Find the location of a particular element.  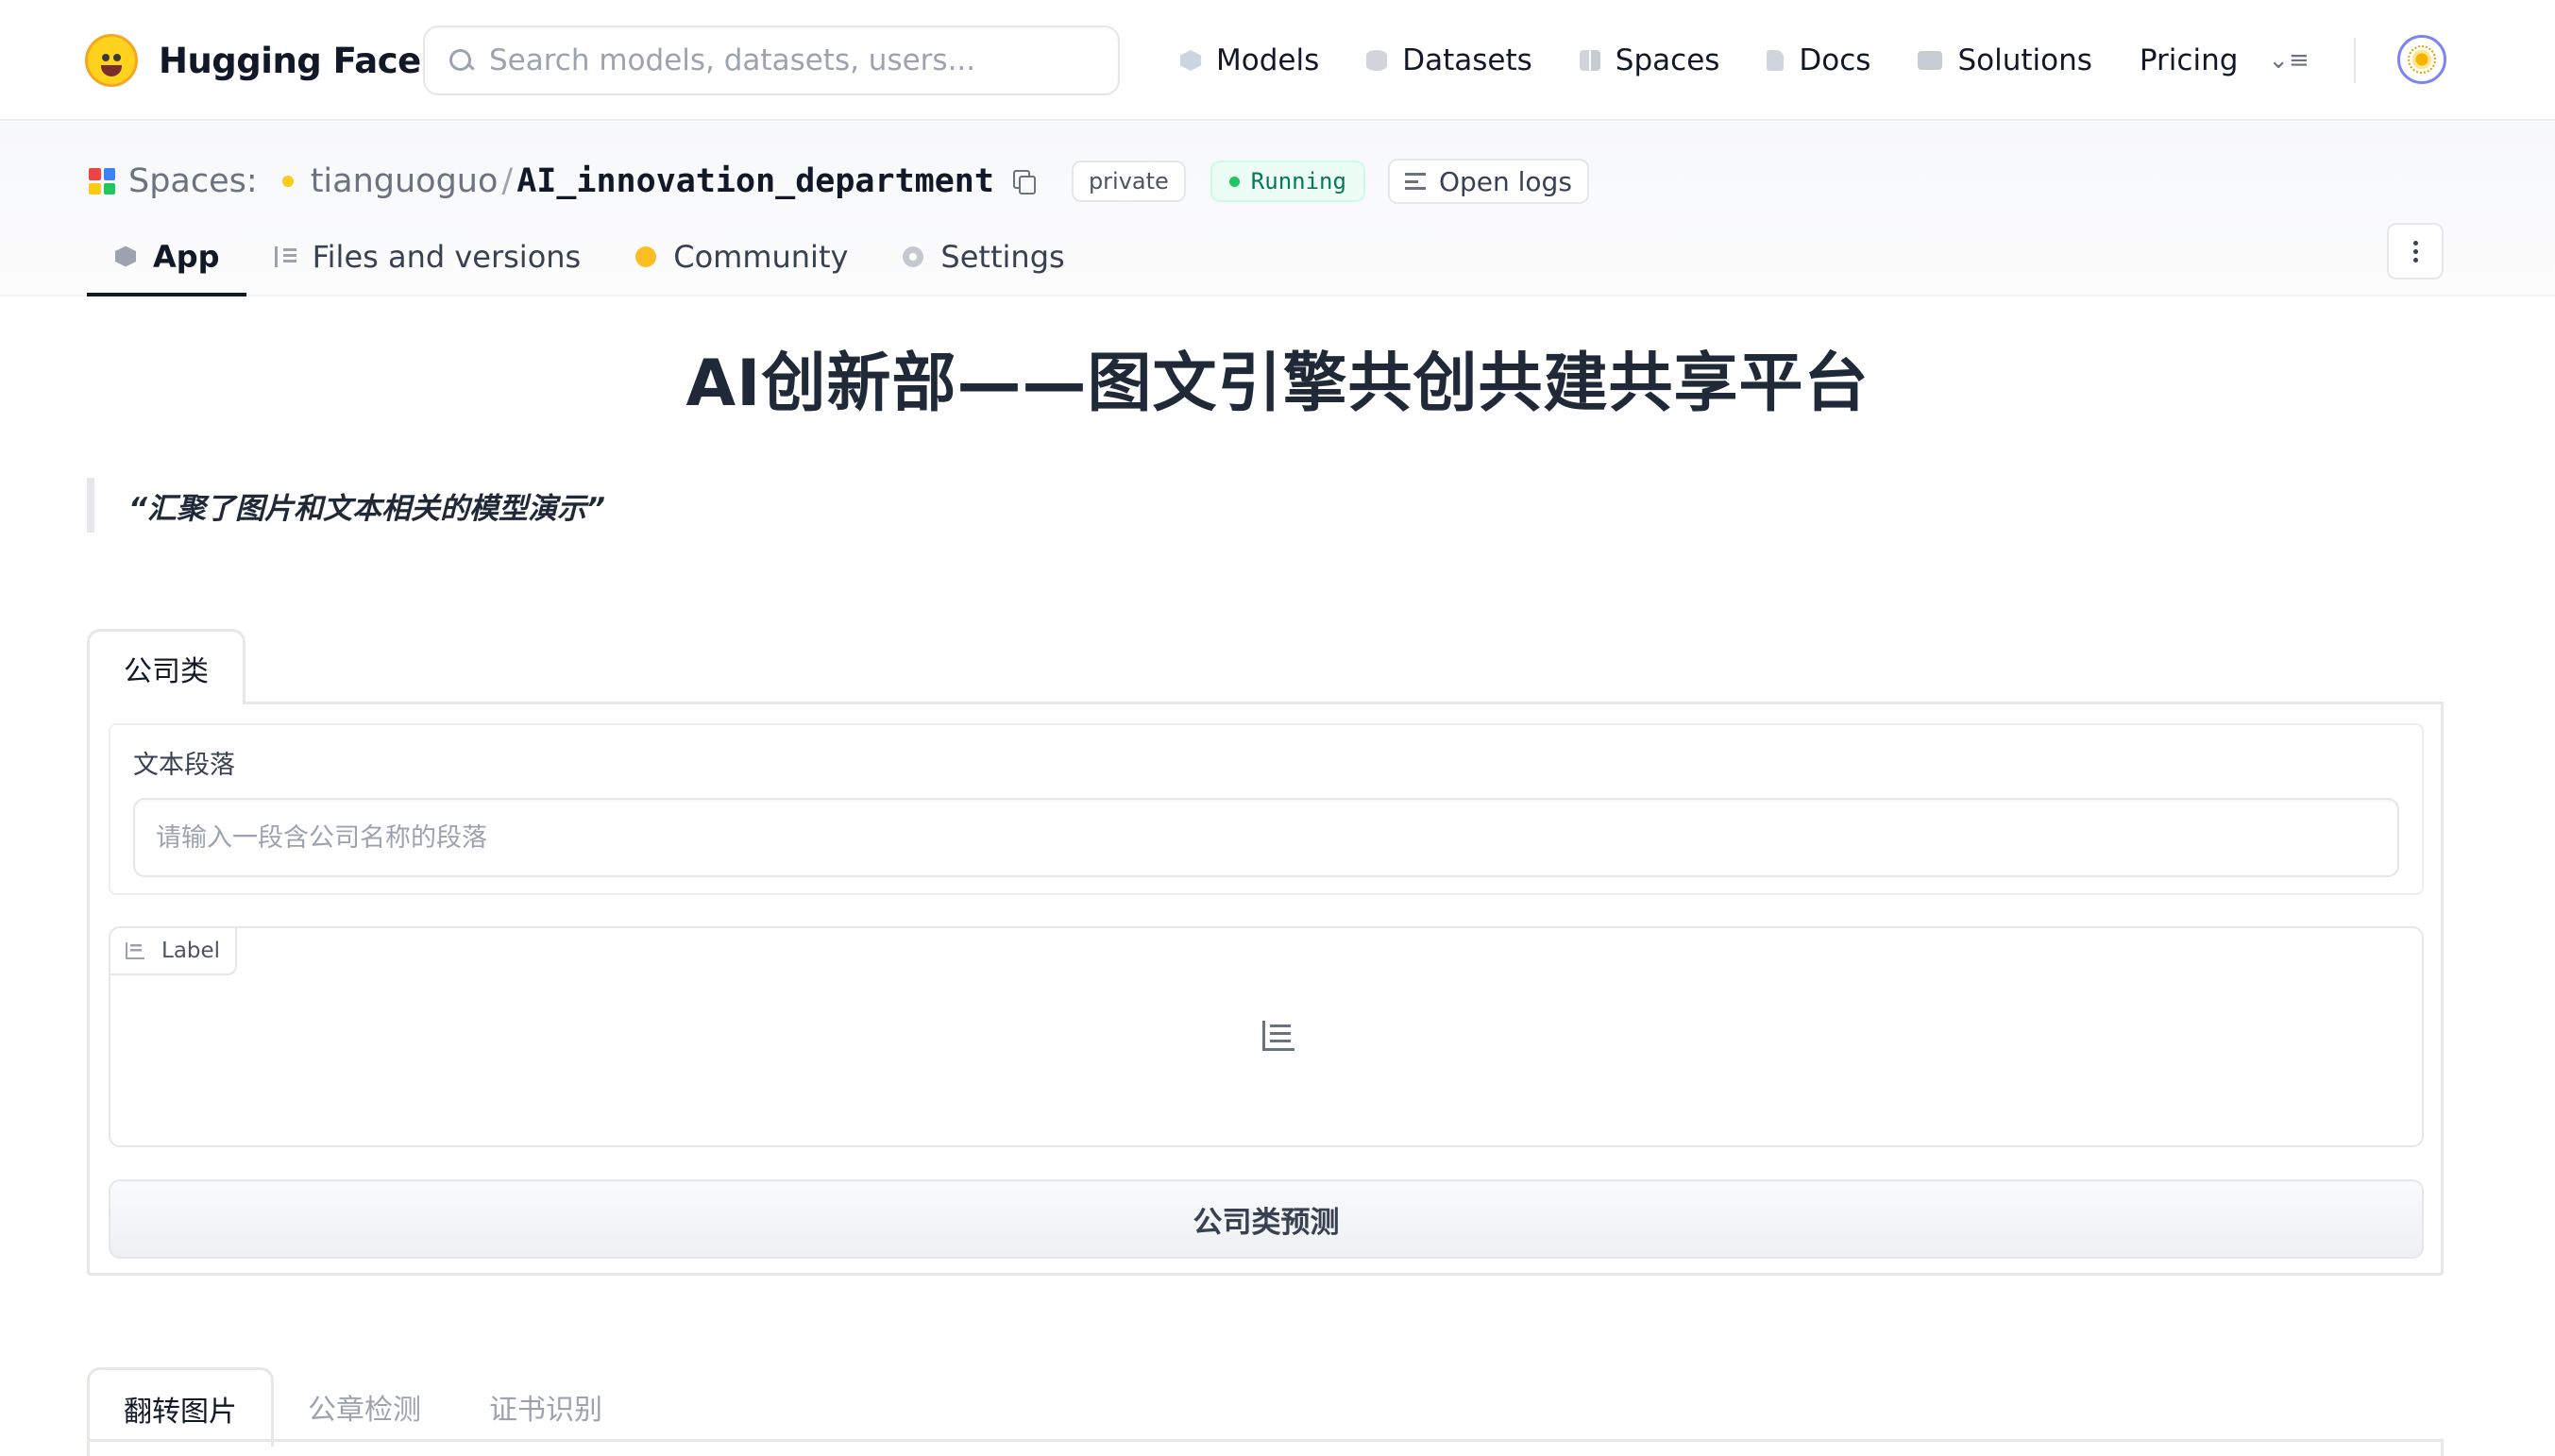

tab-seal-detection: 公章检测 is located at coordinates (364, 1407).